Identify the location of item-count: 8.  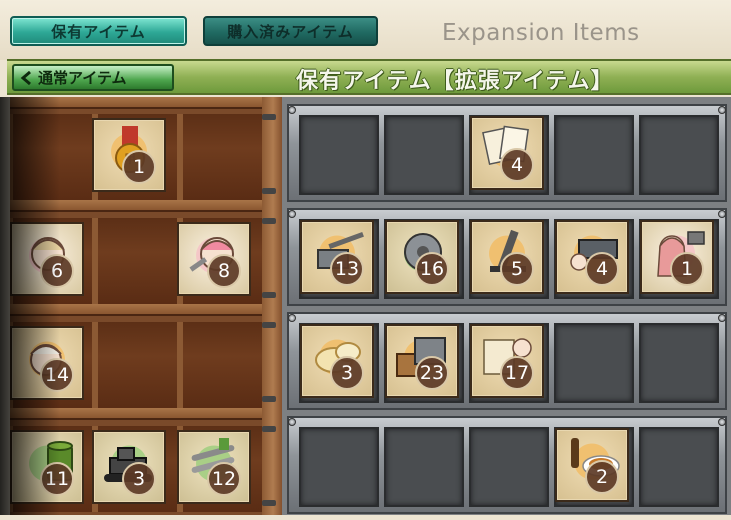
(224, 271).